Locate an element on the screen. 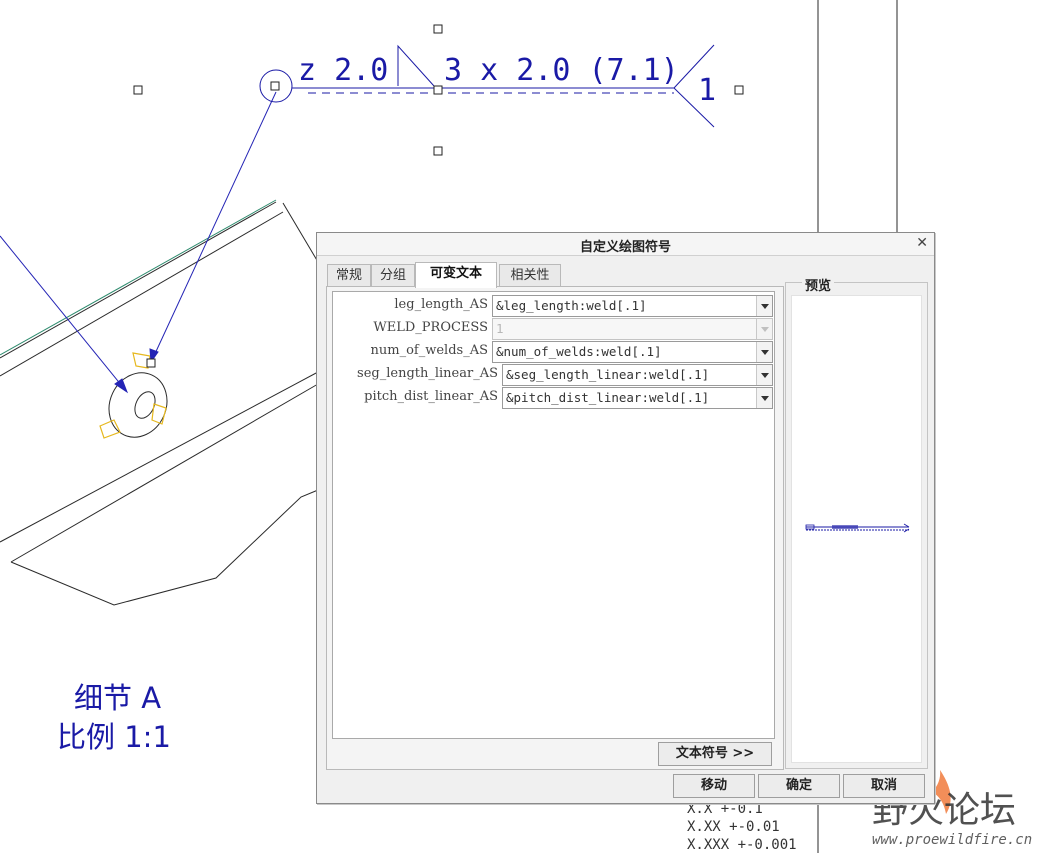 The height and width of the screenshot is (853, 1057). variable-label: leg_length_AS is located at coordinates (441, 304).